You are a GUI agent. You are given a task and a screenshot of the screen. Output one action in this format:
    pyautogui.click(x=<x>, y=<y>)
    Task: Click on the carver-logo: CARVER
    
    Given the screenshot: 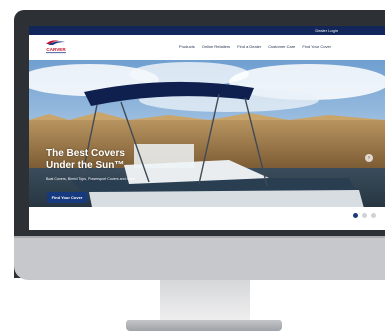 What is the action you would take?
    pyautogui.click(x=56, y=47)
    